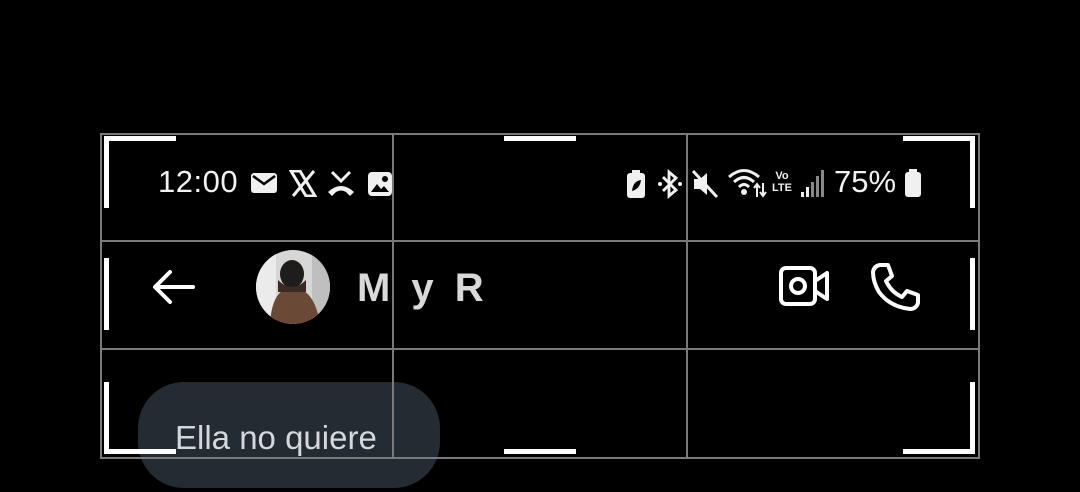 This screenshot has width=1080, height=492. Describe the element at coordinates (972, 294) in the screenshot. I see `crop-handle-right-center` at that location.